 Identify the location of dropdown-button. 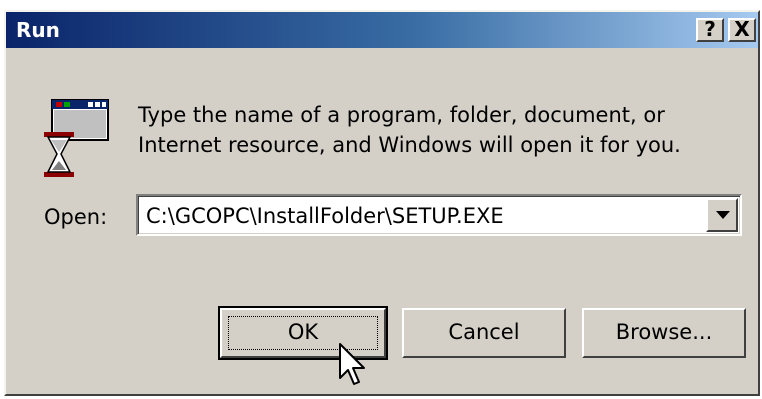
(722, 215).